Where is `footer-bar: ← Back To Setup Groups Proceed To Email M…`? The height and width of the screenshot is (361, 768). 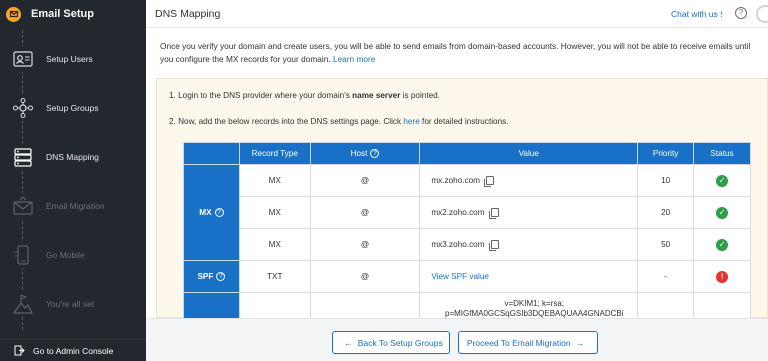 footer-bar: ← Back To Setup Groups Proceed To Email M… is located at coordinates (457, 339).